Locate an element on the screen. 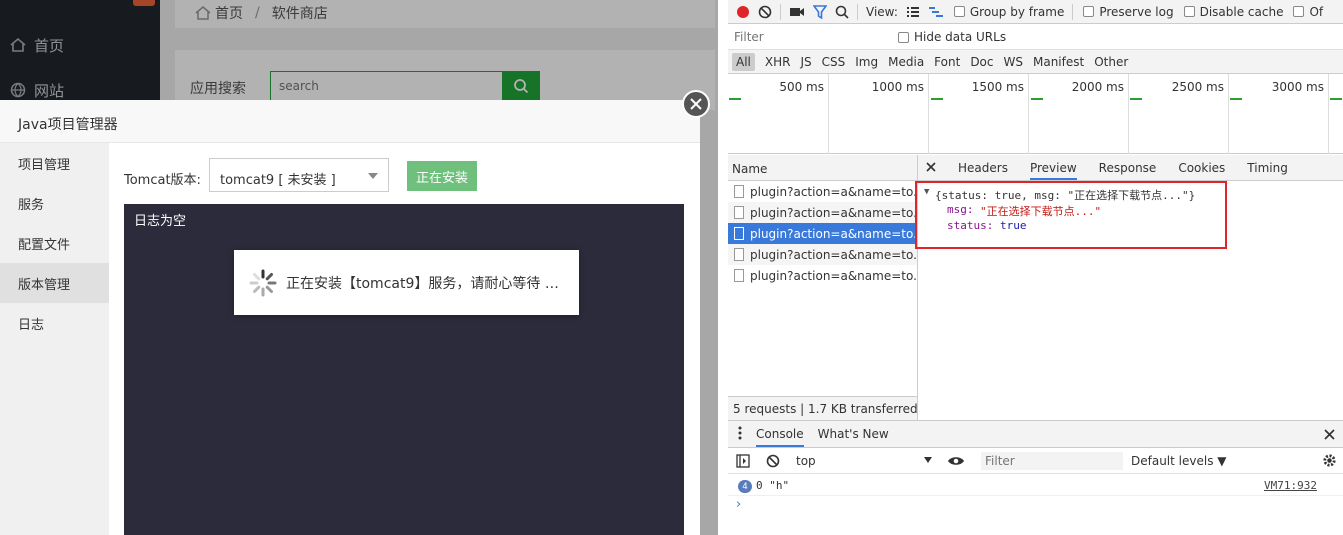 The width and height of the screenshot is (1343, 535). preserve-log-checkbox: Preserve log is located at coordinates (1128, 11).